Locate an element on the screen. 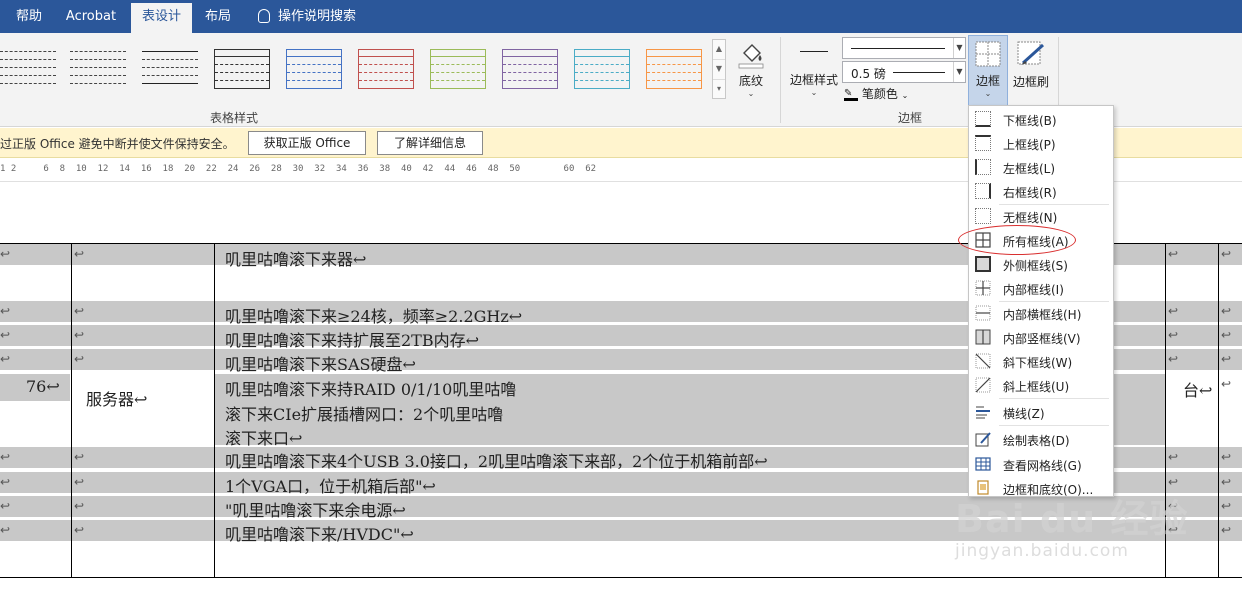  table-style-green is located at coordinates (458, 69).